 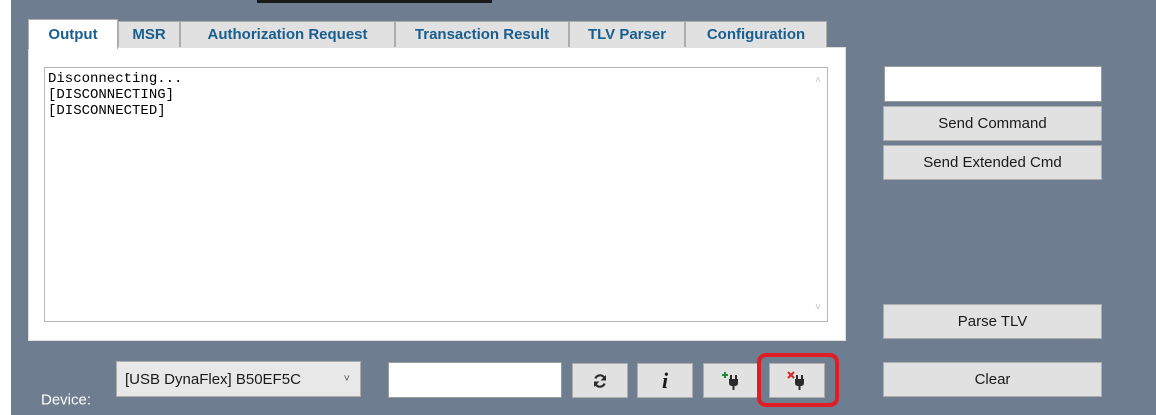 I want to click on connect-icon, so click(x=731, y=381).